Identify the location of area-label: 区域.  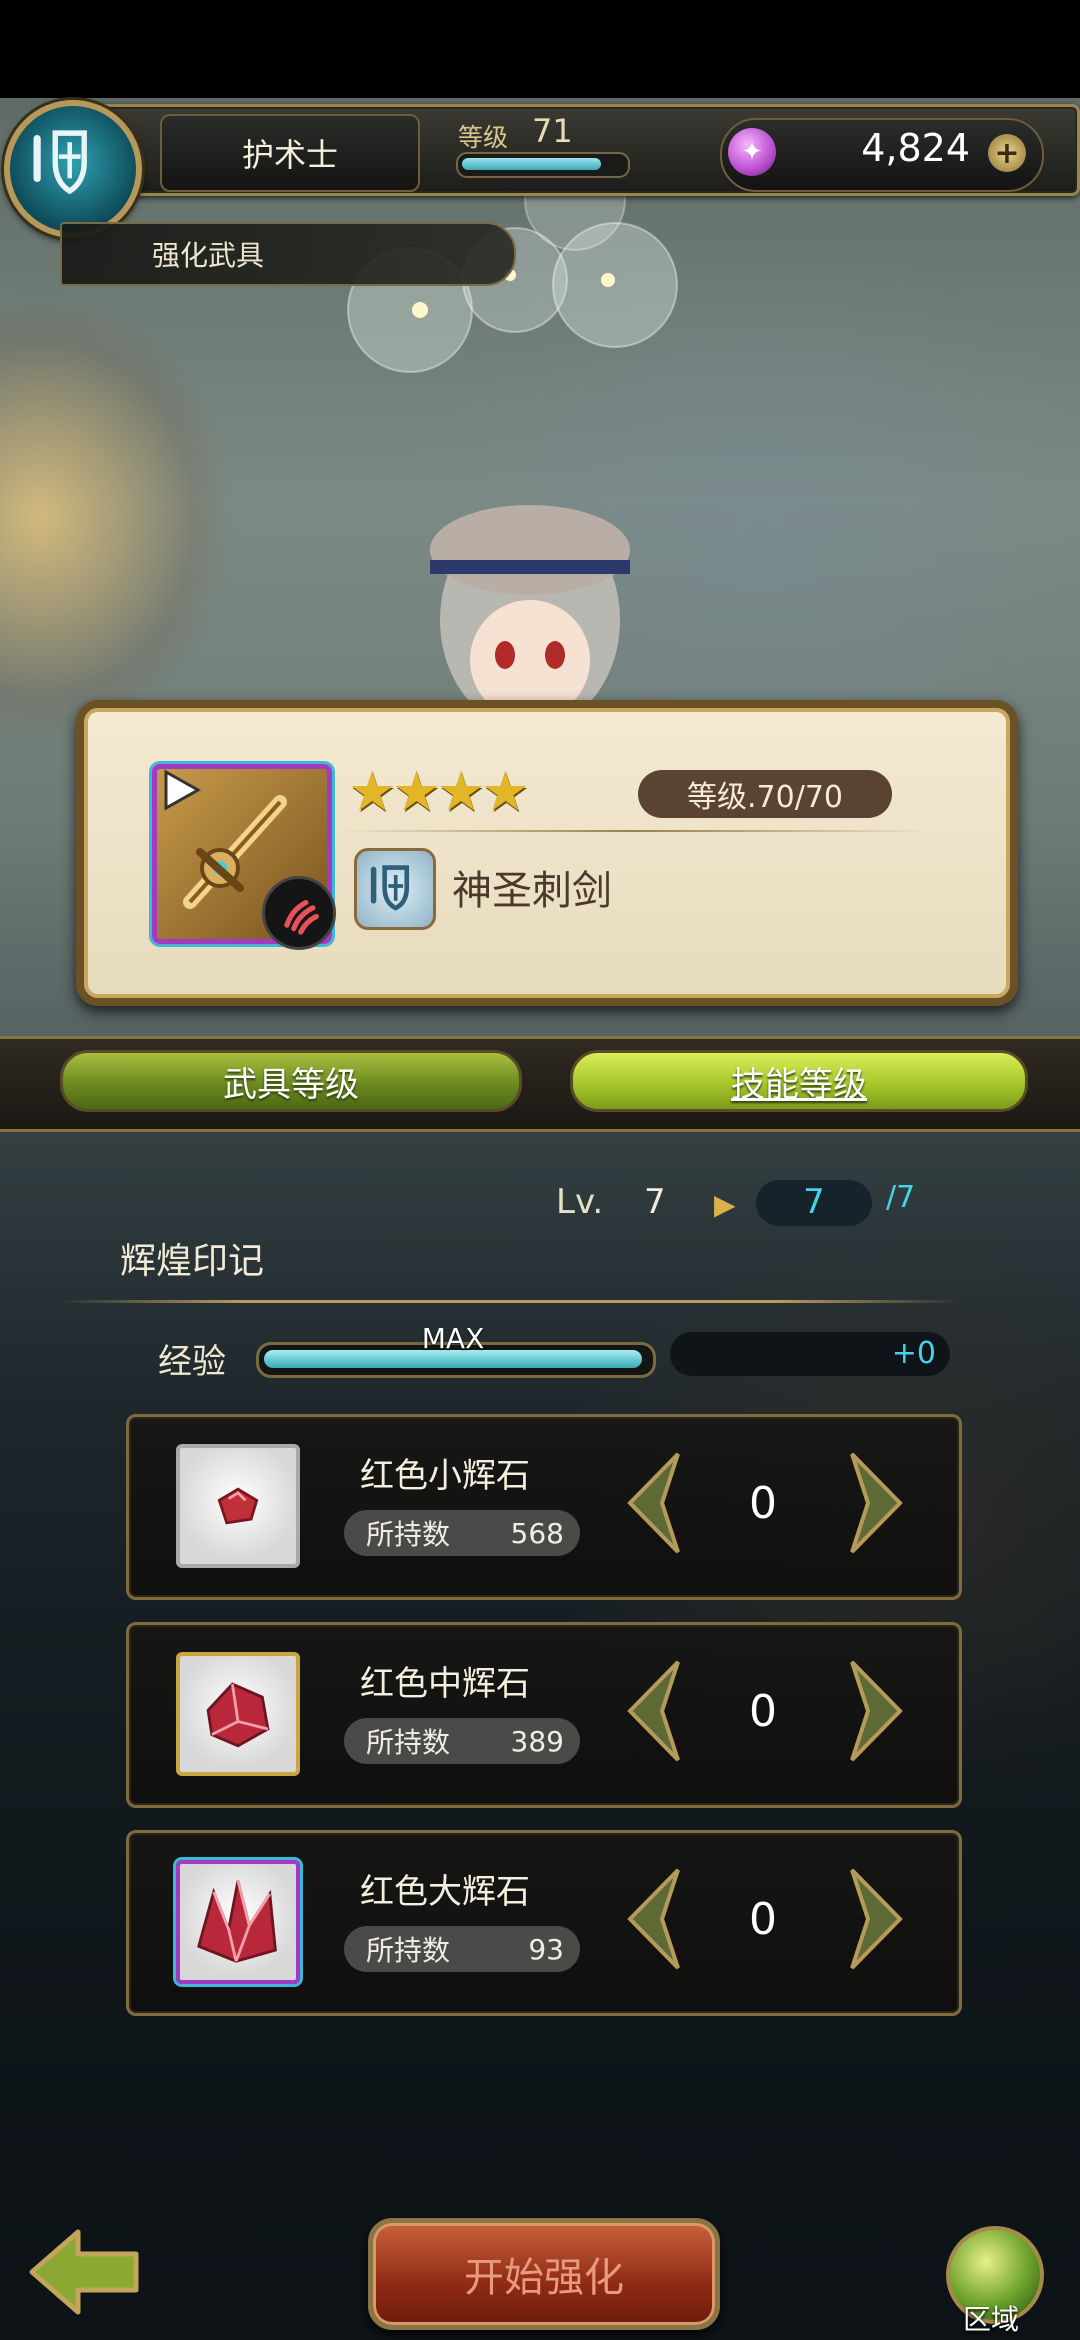
(990, 2319).